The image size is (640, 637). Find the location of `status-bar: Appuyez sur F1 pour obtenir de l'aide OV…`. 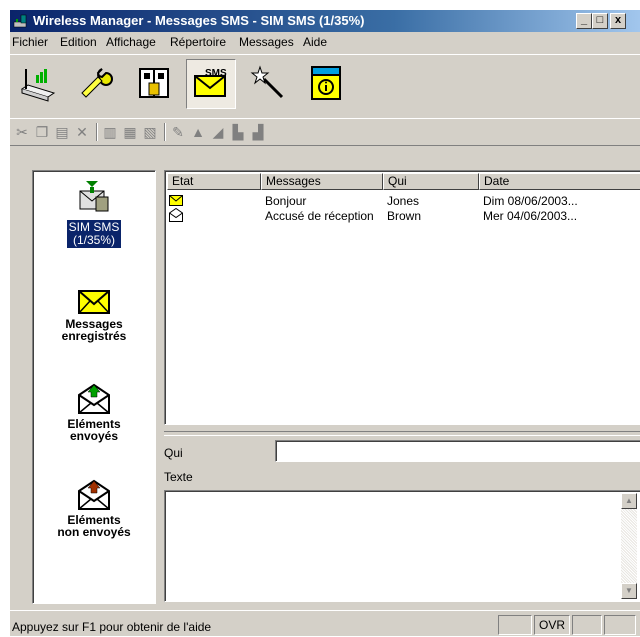

status-bar: Appuyez sur F1 pour obtenir de l'aide OV… is located at coordinates (325, 623).